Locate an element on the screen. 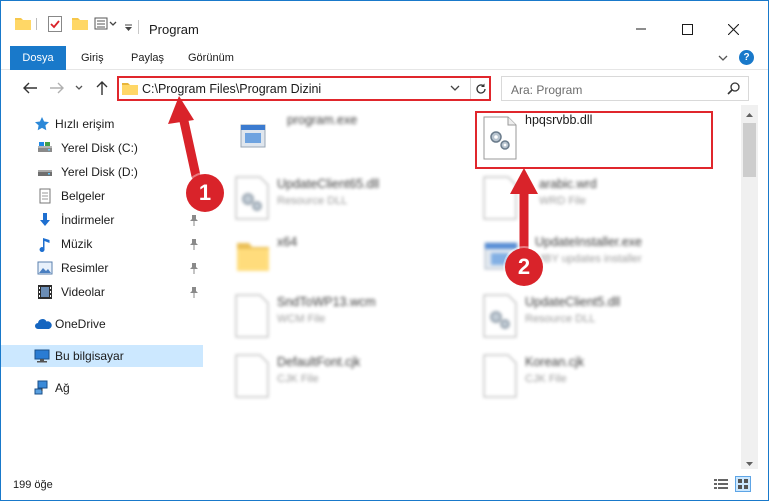 The width and height of the screenshot is (769, 501). forward-arrow-icon is located at coordinates (57, 88).